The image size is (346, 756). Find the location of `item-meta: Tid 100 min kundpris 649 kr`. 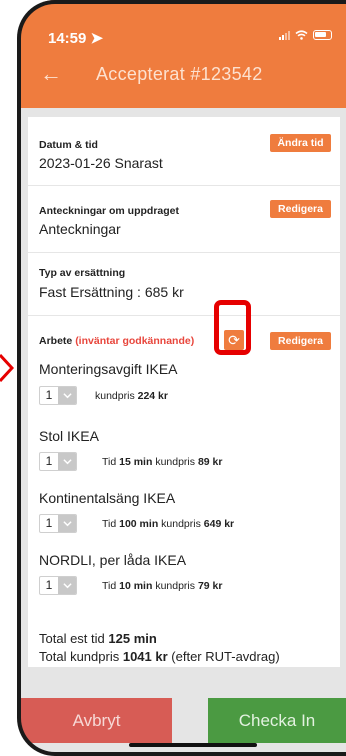

item-meta: Tid 100 min kundpris 649 kr is located at coordinates (168, 524).